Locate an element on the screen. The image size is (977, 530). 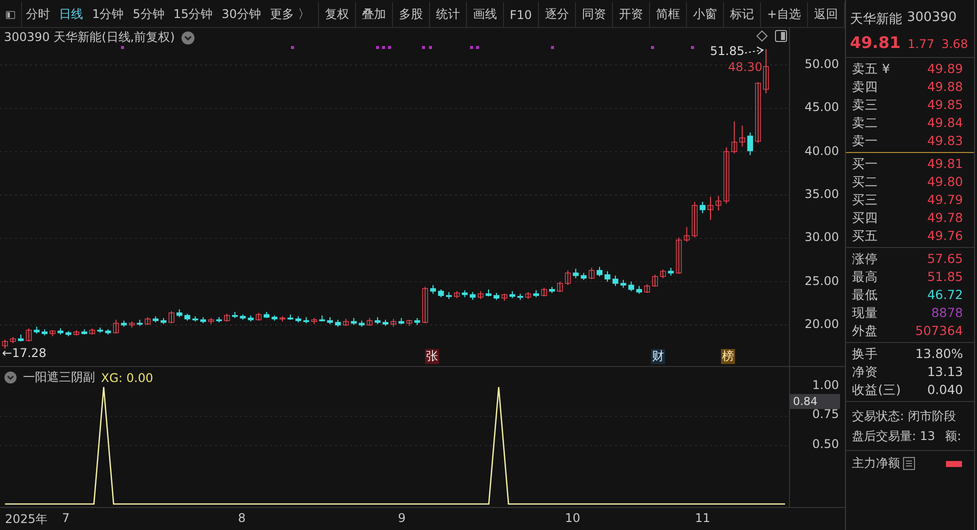
axis-label: 0.50 is located at coordinates (825, 443).